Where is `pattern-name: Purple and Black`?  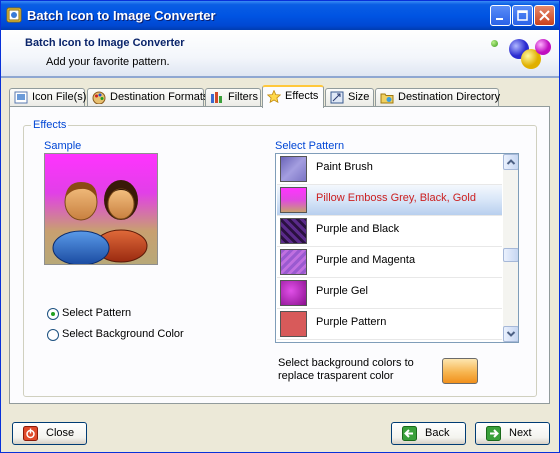
pattern-name: Purple and Black is located at coordinates (358, 229).